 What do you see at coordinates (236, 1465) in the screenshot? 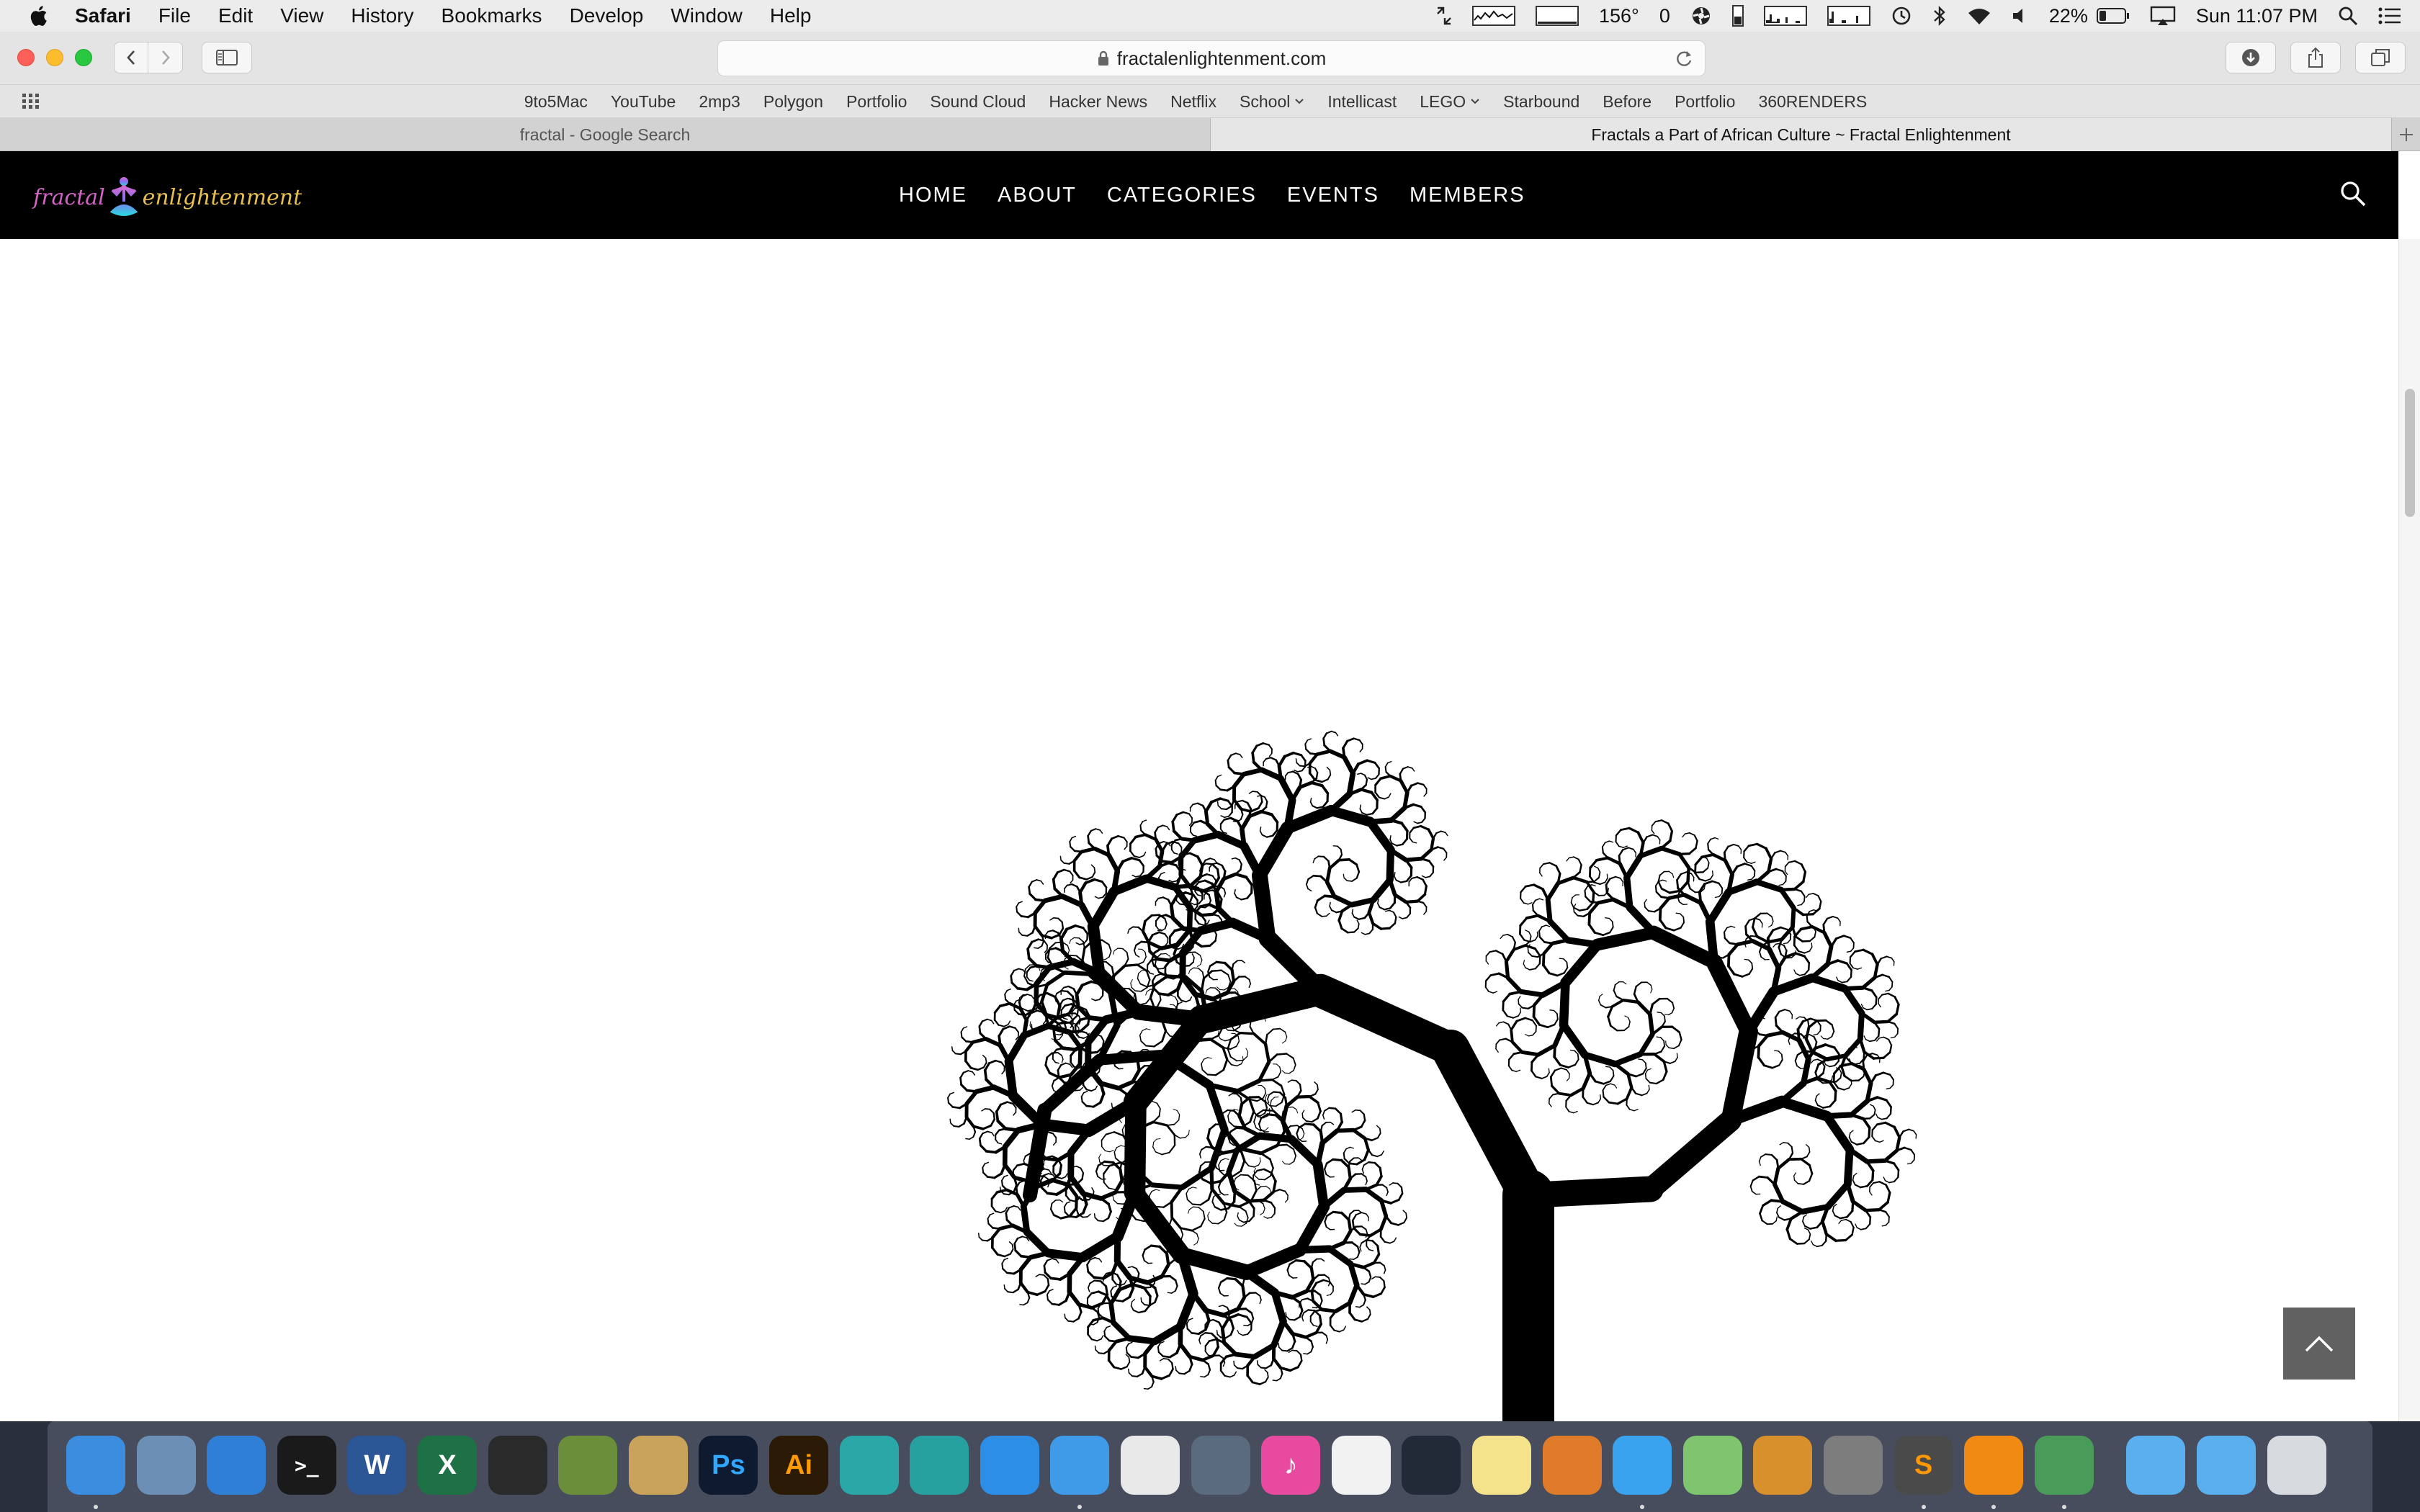
I see `xcode-icon` at bounding box center [236, 1465].